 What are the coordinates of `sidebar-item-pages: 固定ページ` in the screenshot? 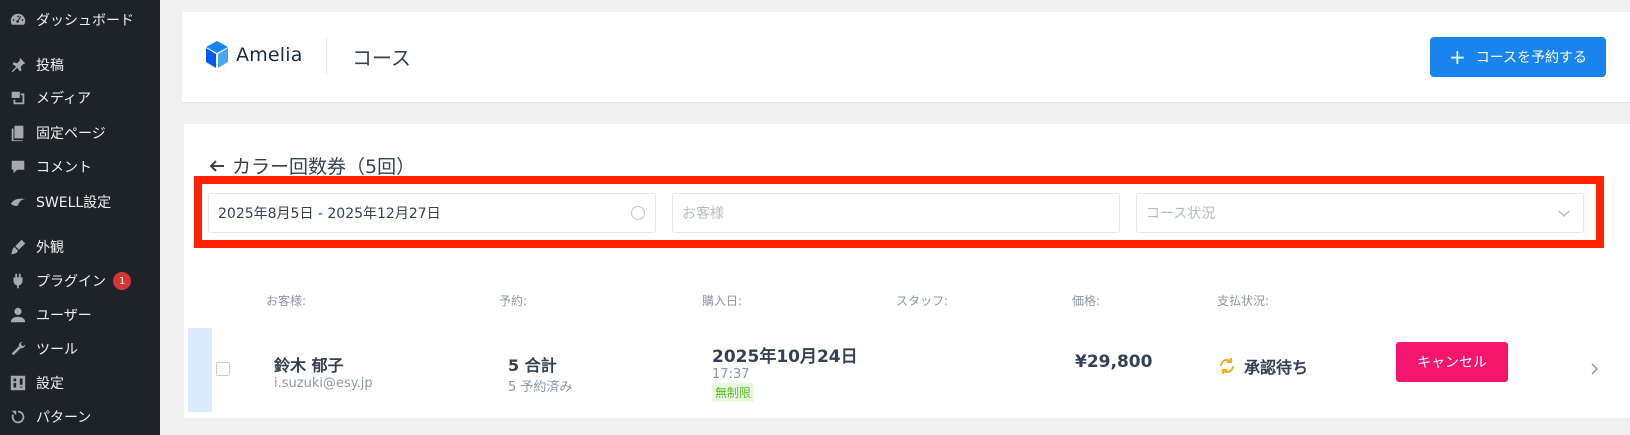 It's located at (80, 133).